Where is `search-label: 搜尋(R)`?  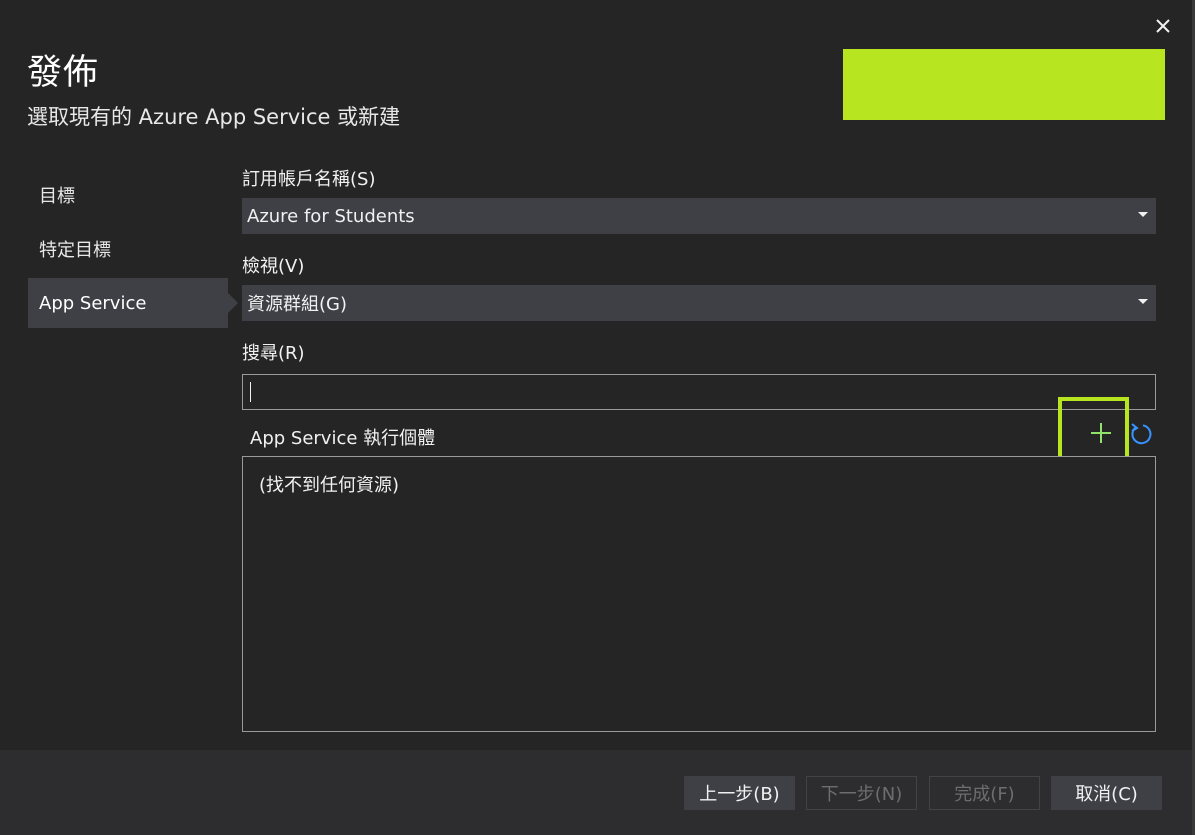 search-label: 搜尋(R) is located at coordinates (273, 353).